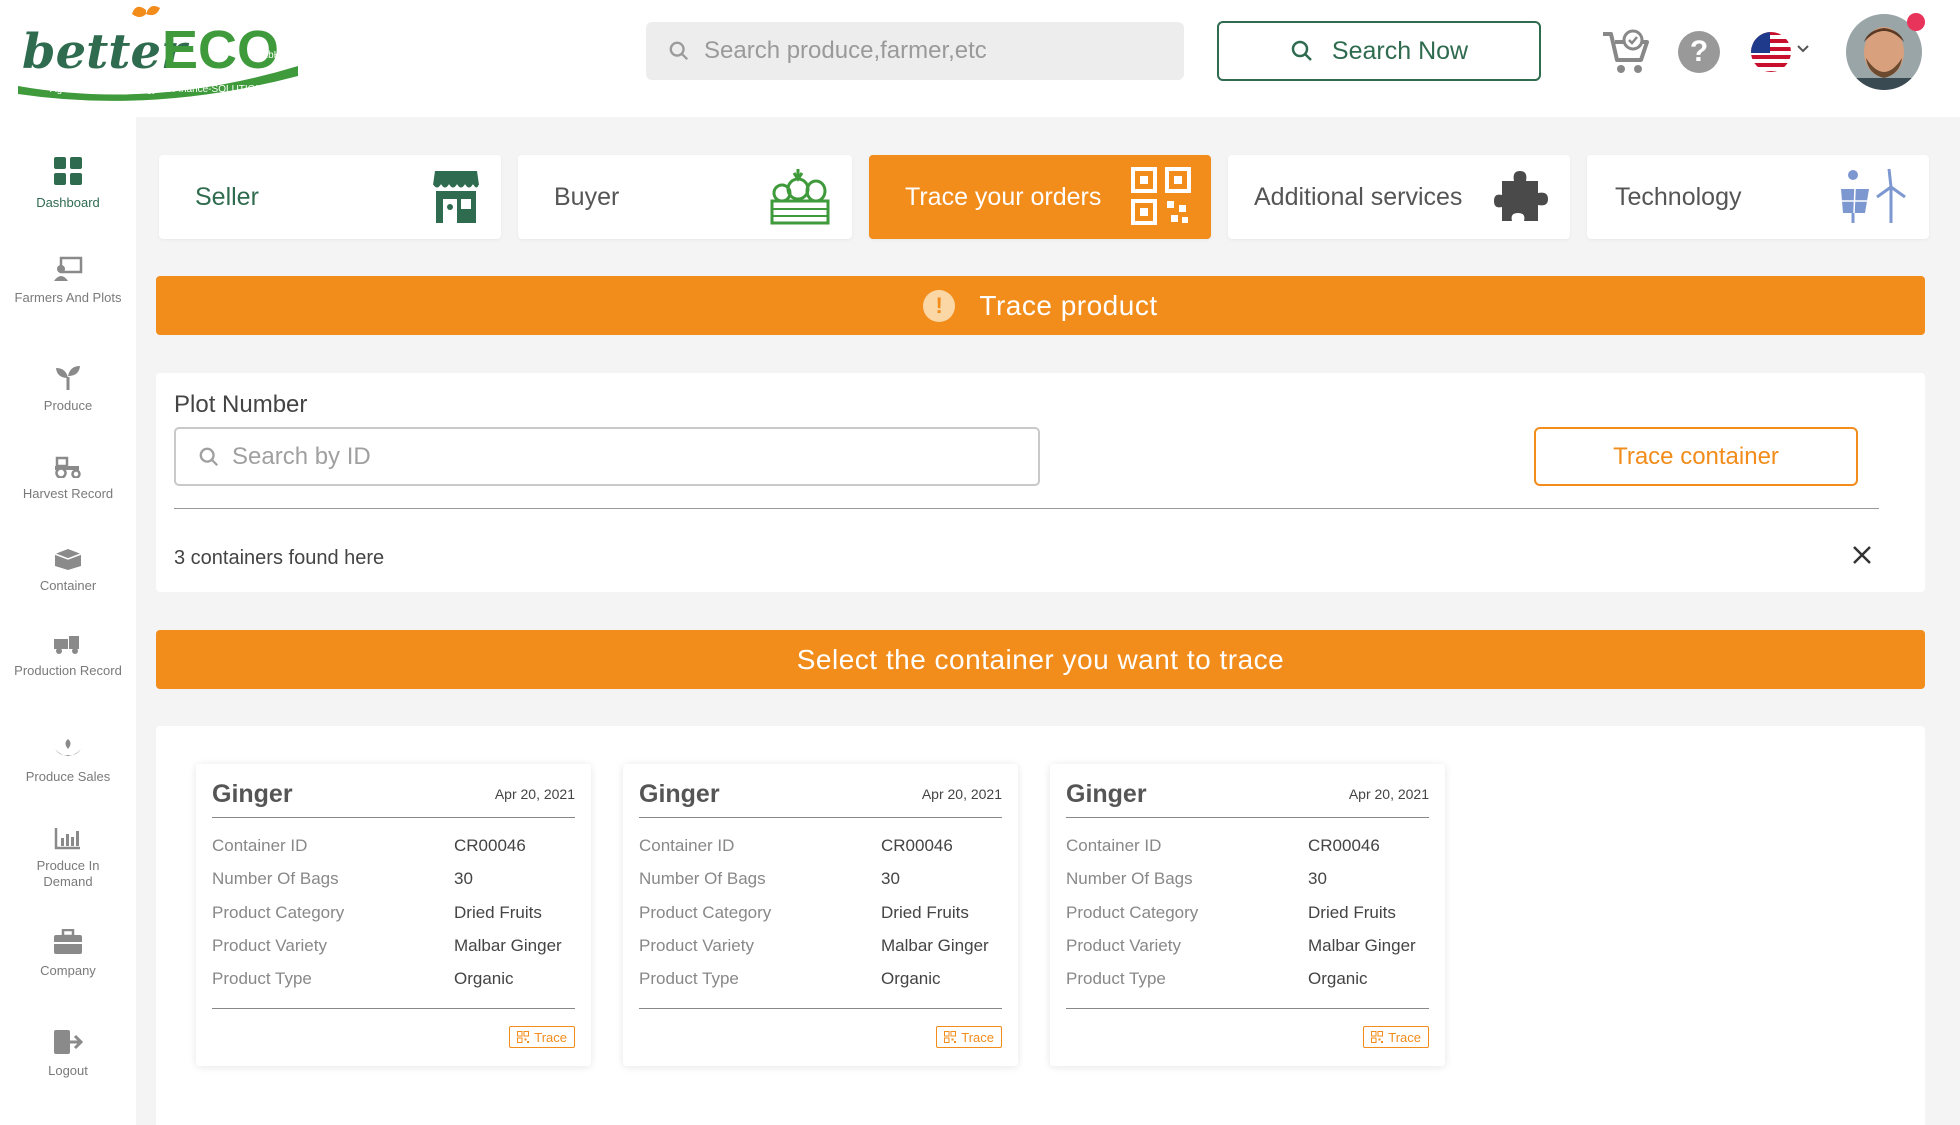 The image size is (1960, 1125). I want to click on container-icon, so click(68, 559).